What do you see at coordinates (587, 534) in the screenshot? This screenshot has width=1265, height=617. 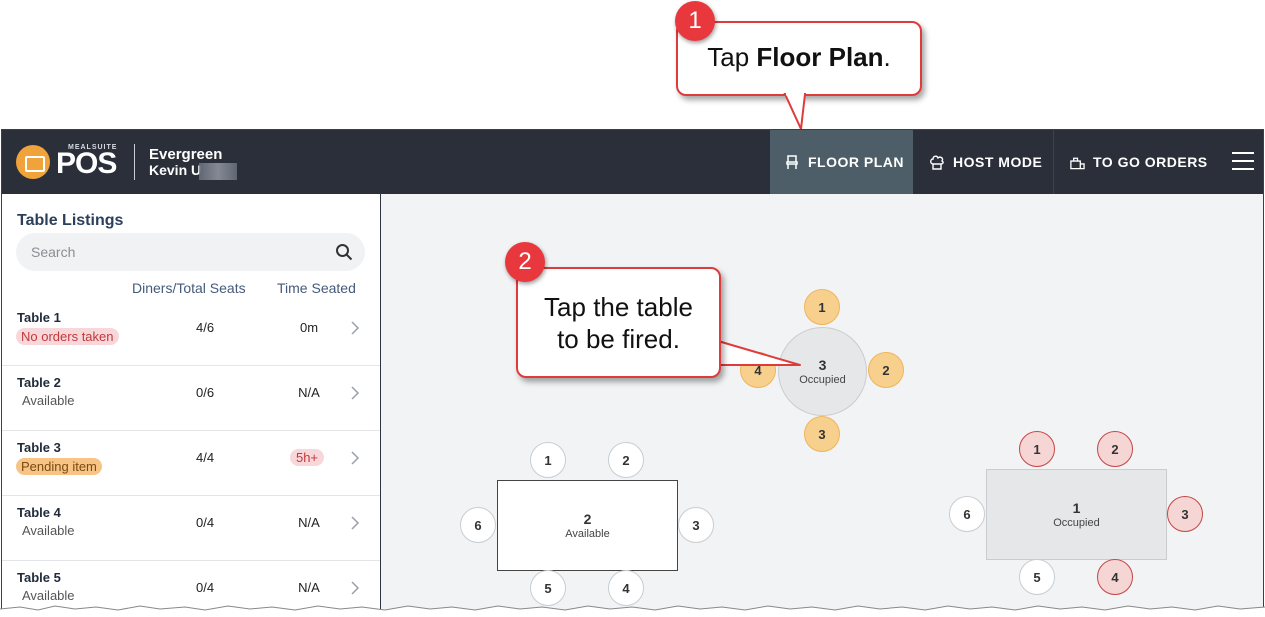 I see `floor-table-status: Available` at bounding box center [587, 534].